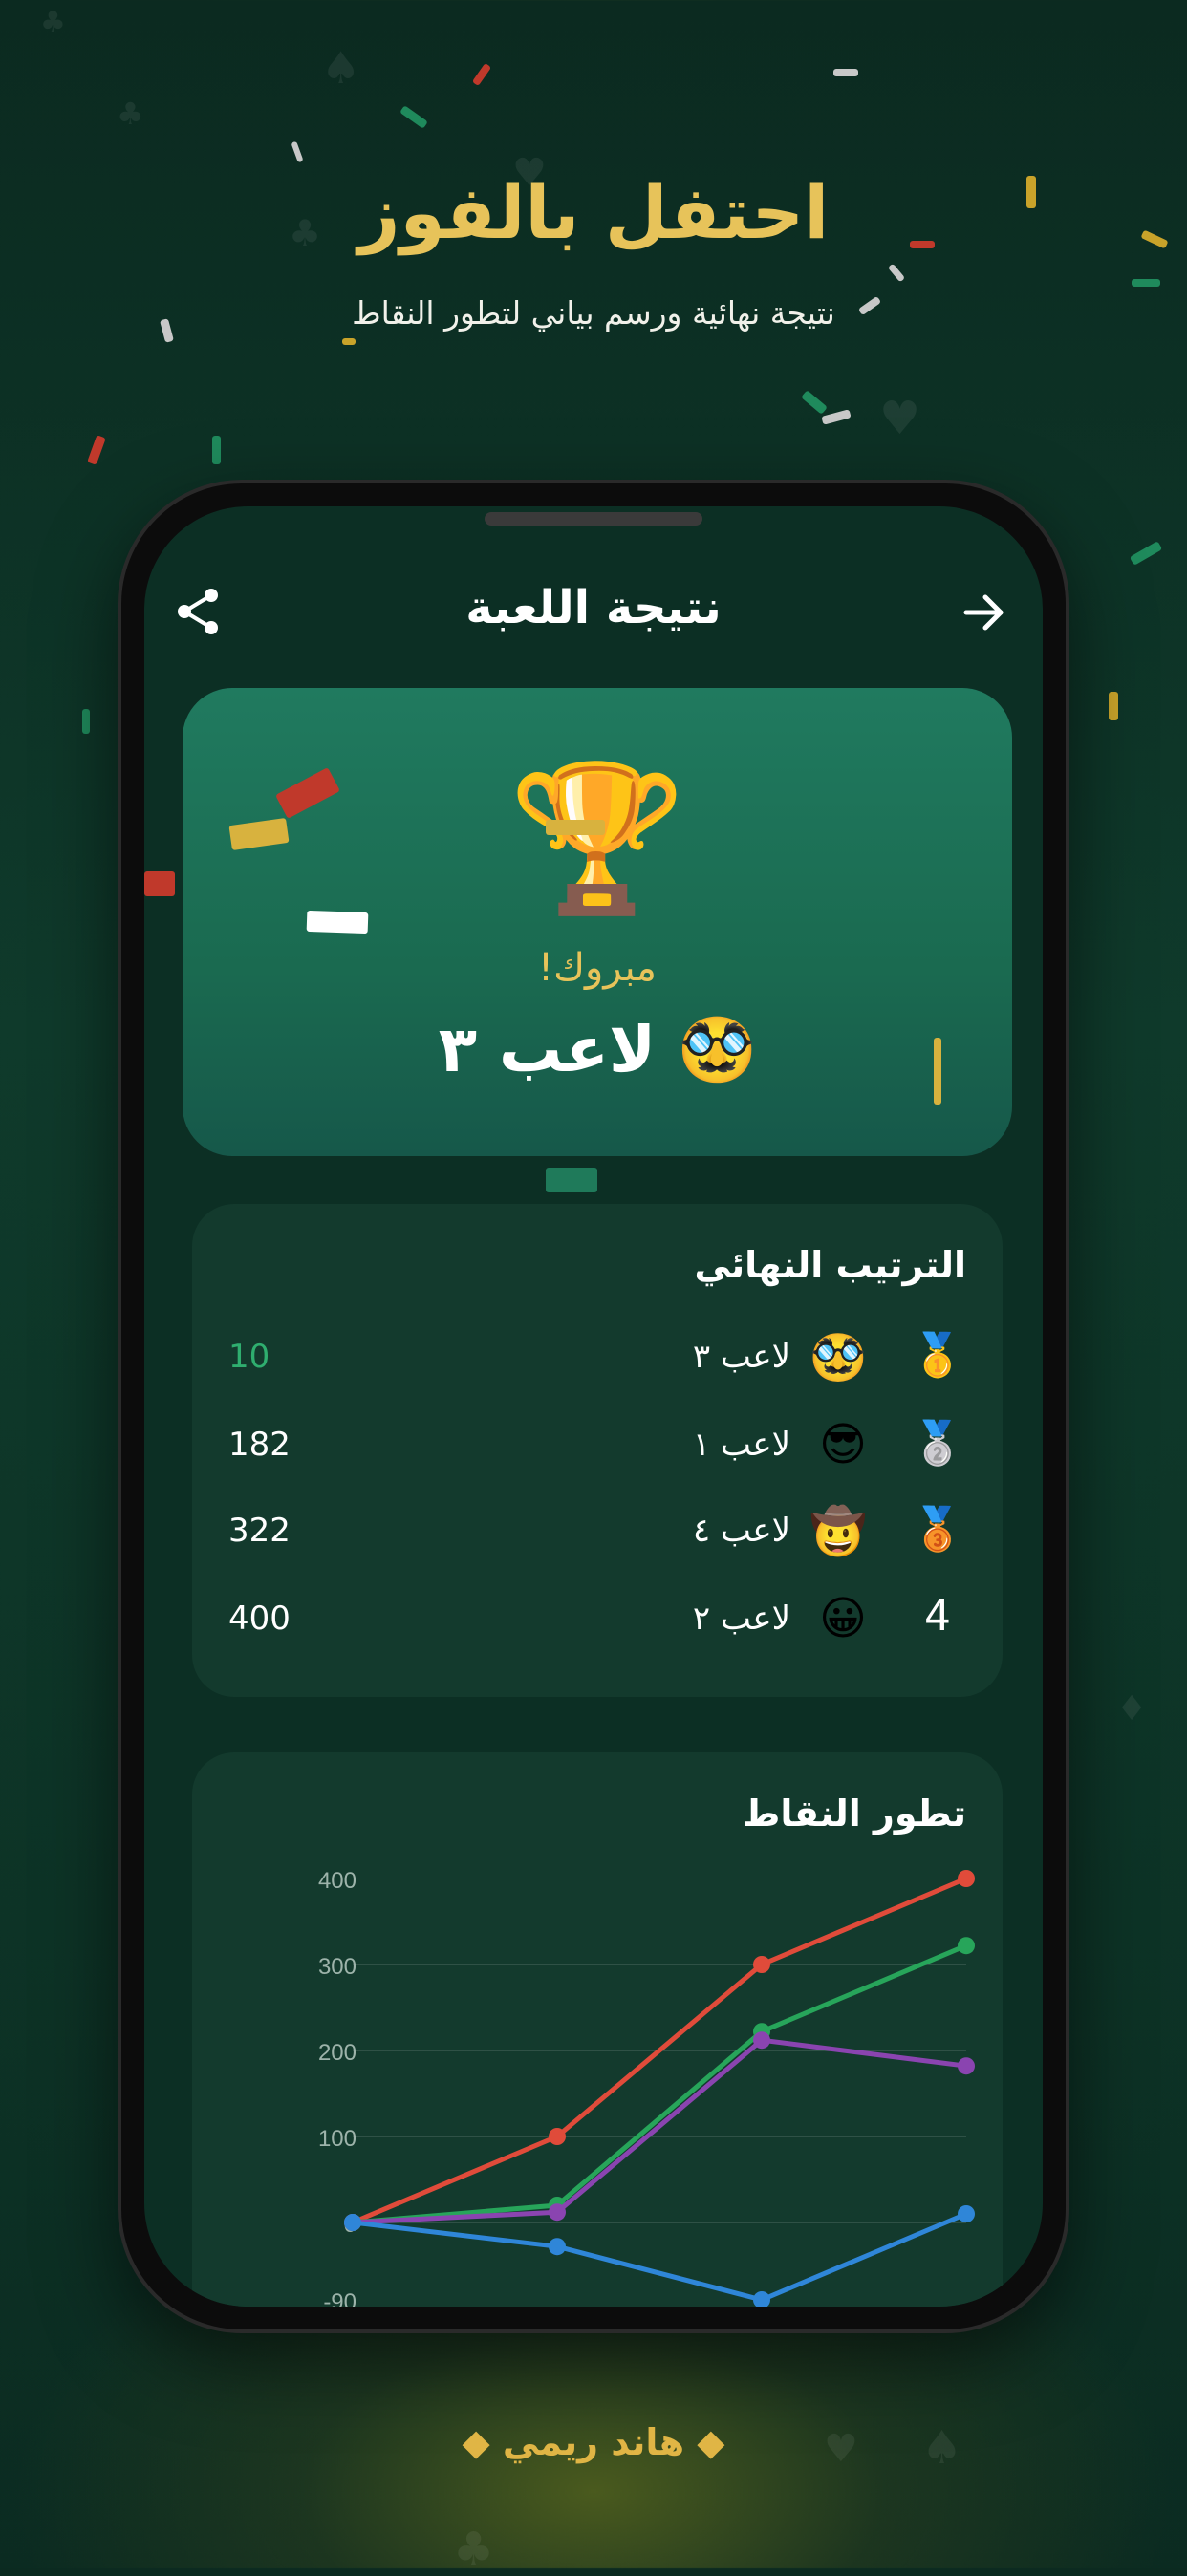 This screenshot has width=1187, height=2576. Describe the element at coordinates (547, 1049) in the screenshot. I see `winner-name-text: لاعب ٣` at that location.